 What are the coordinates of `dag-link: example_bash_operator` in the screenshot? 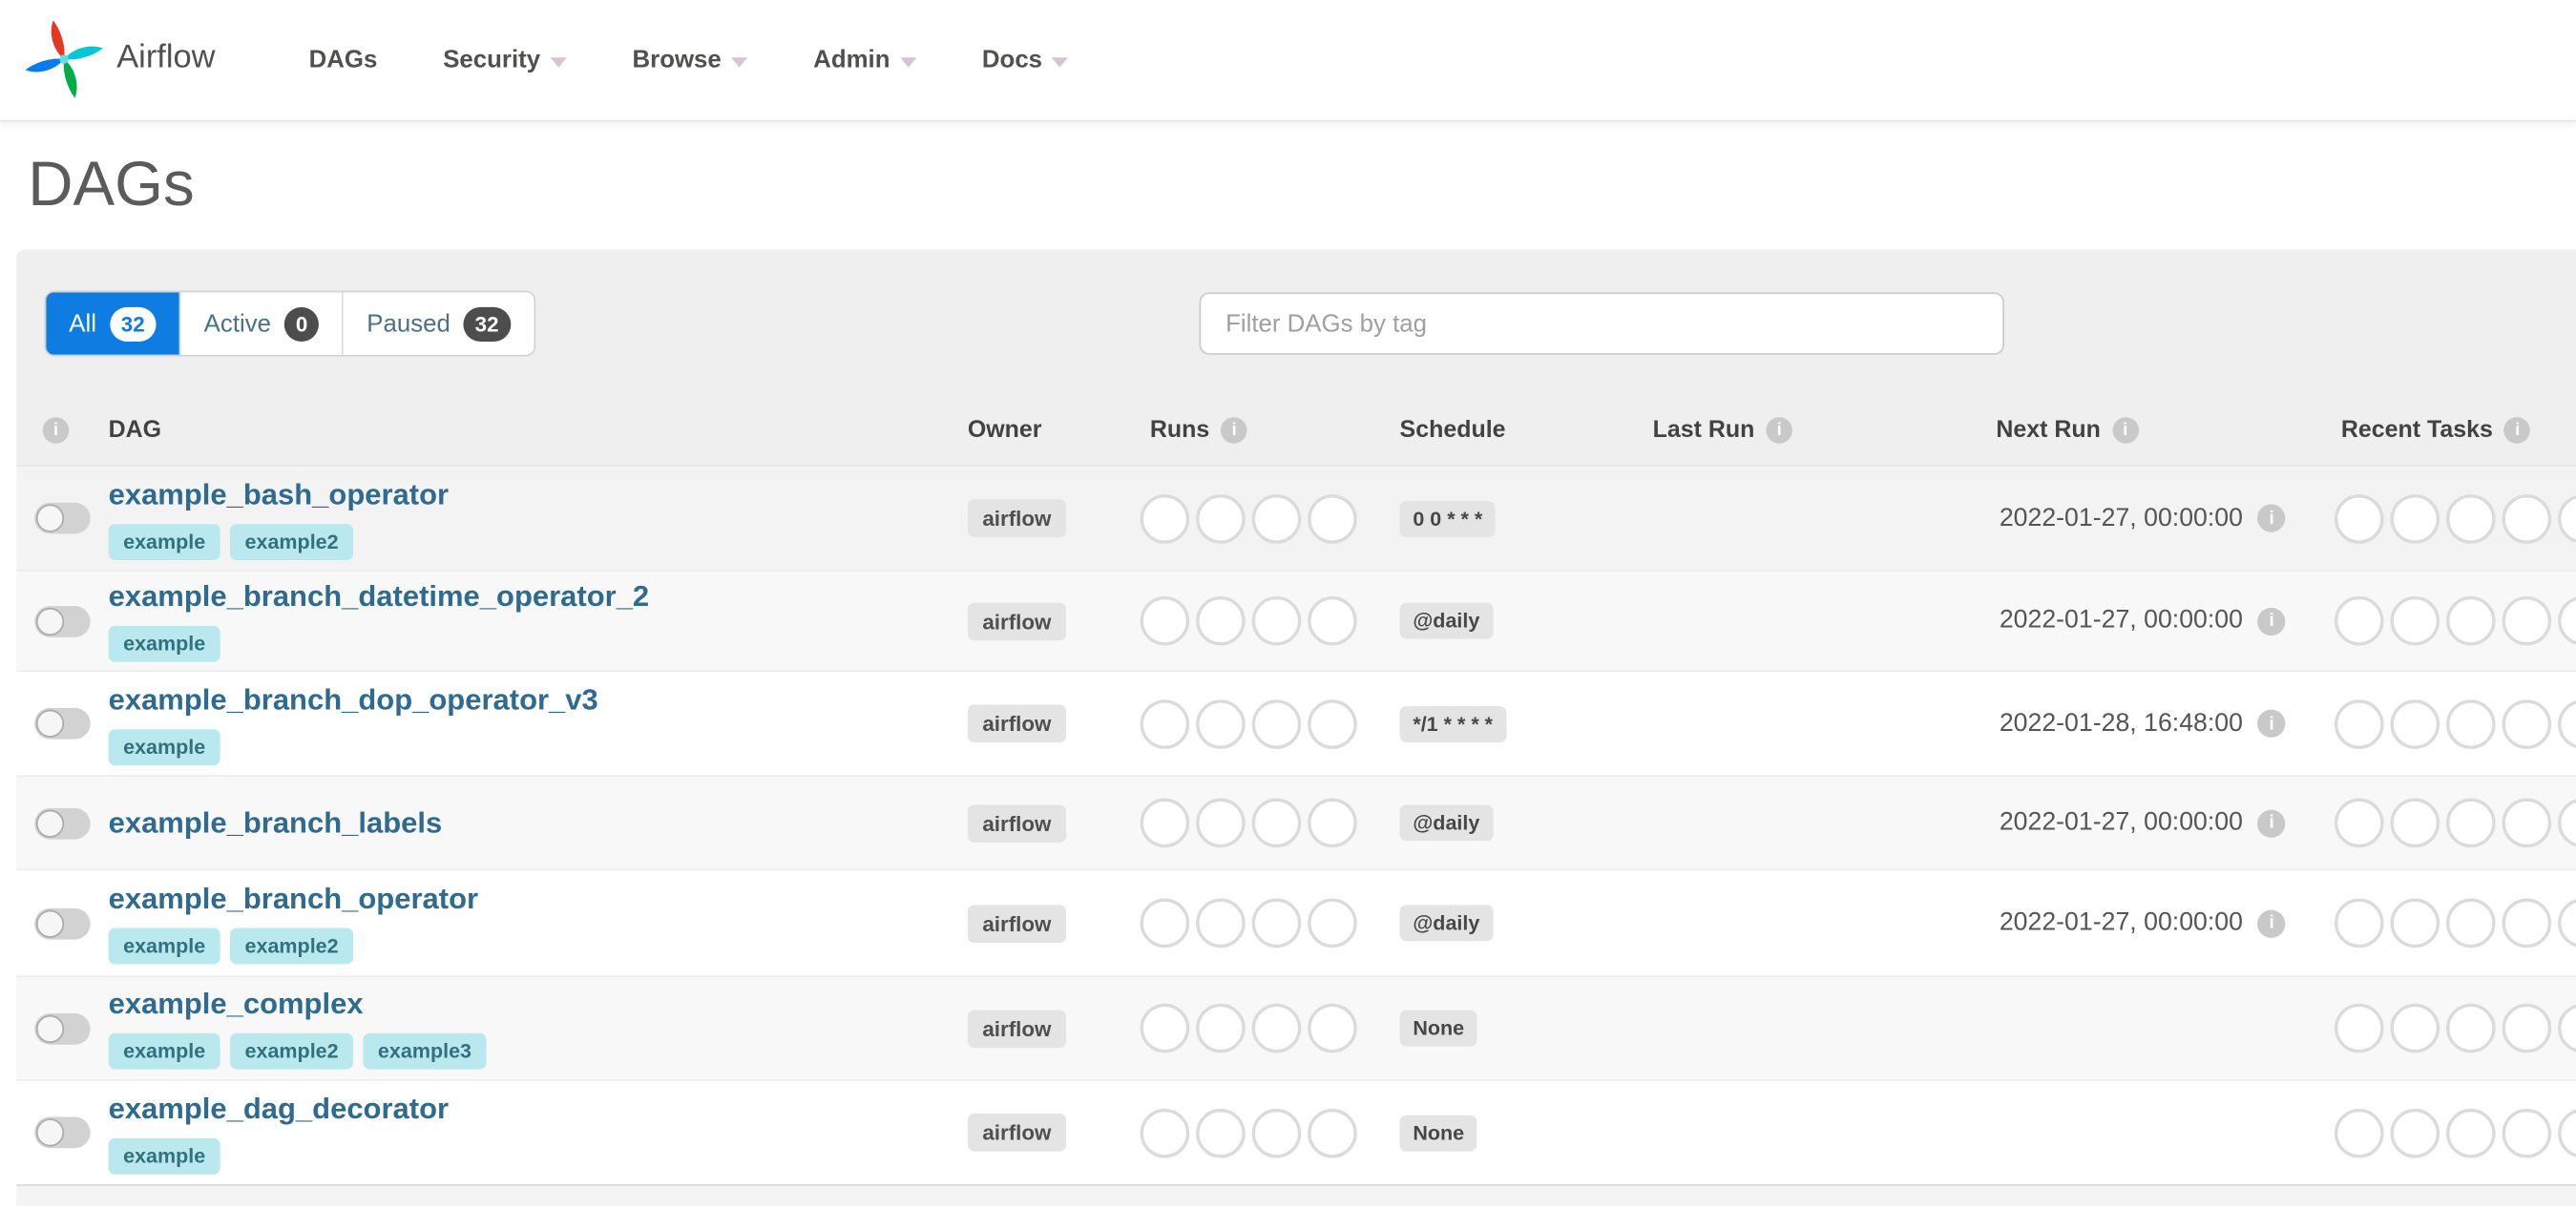 It's located at (279, 494).